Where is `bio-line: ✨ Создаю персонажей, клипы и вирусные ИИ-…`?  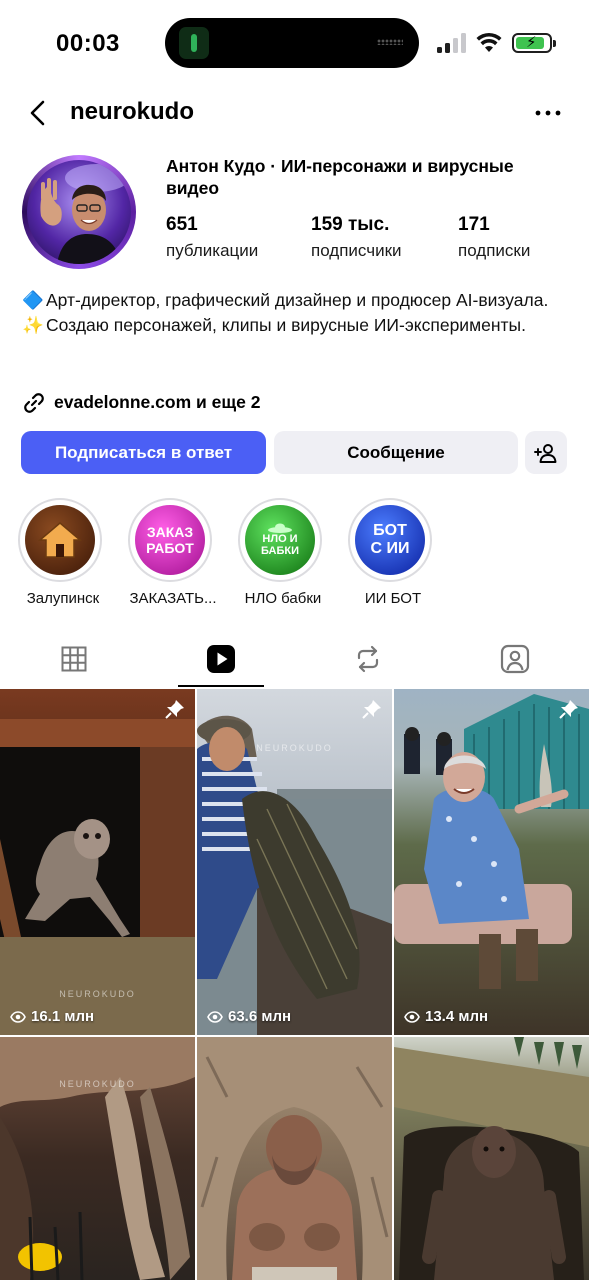
bio-line: ✨ Создаю персонажей, клипы и вирусные ИИ-… is located at coordinates (294, 325).